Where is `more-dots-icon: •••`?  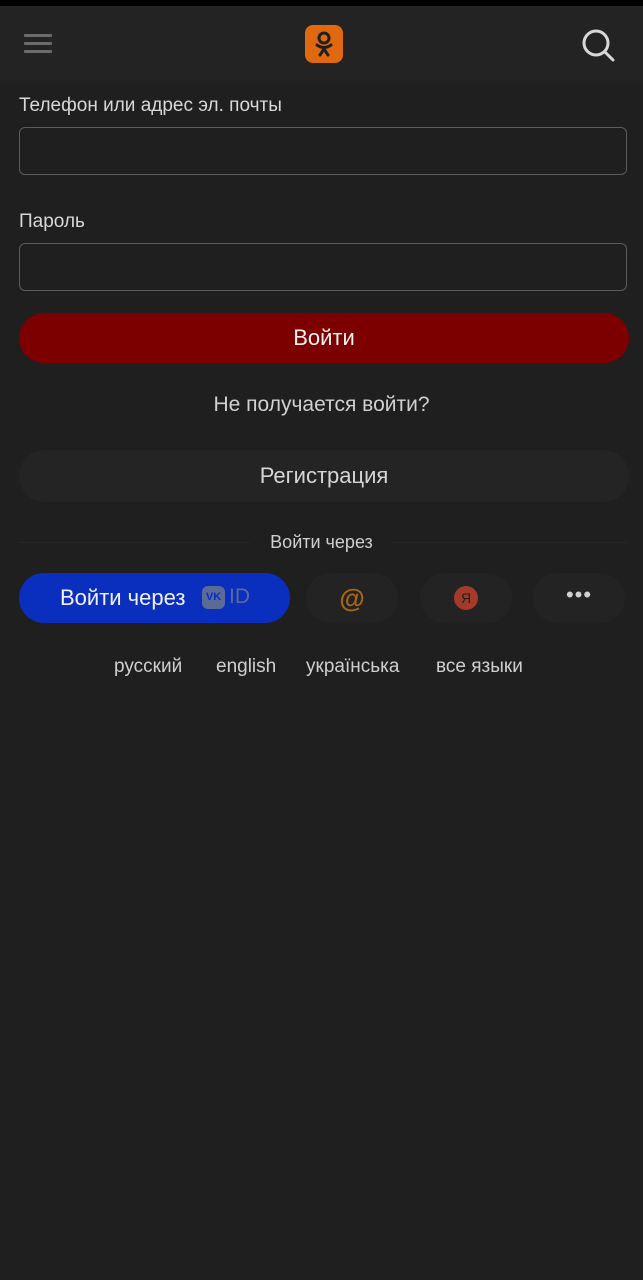
more-dots-icon: ••• is located at coordinates (579, 594).